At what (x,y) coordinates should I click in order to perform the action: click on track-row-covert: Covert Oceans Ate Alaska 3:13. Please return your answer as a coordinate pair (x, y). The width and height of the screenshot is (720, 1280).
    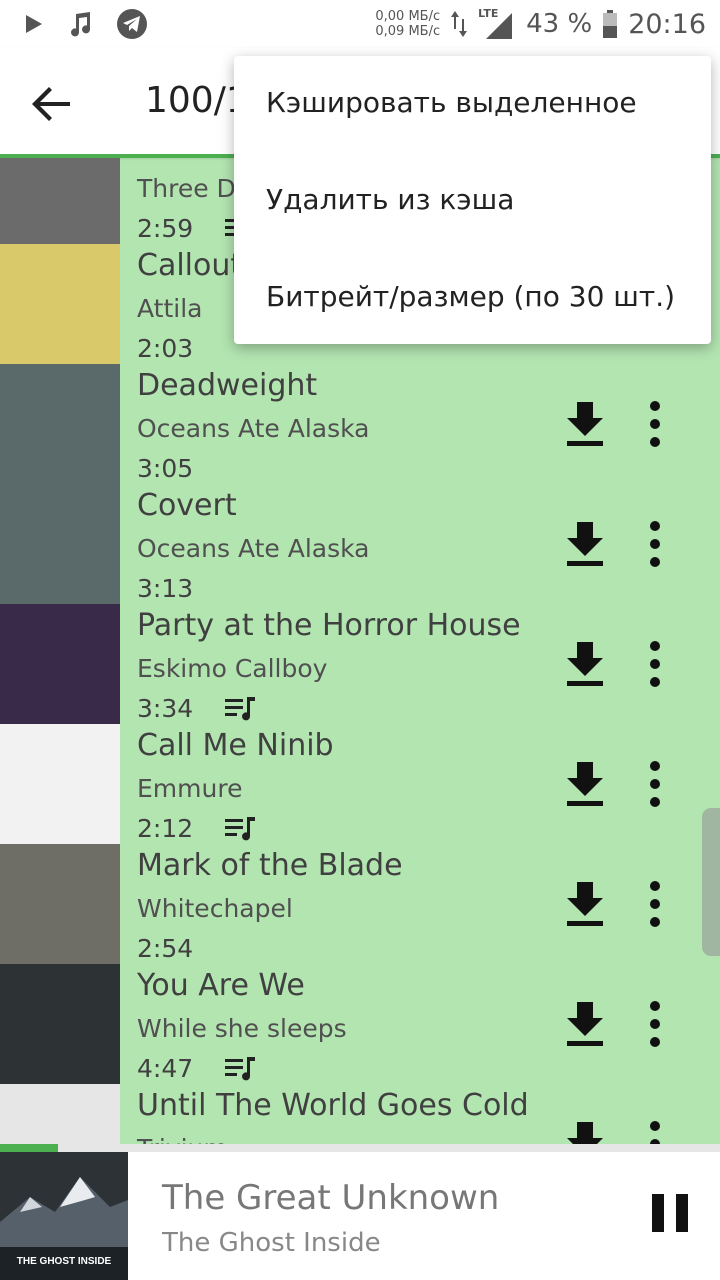
    Looking at the image, I should click on (360, 544).